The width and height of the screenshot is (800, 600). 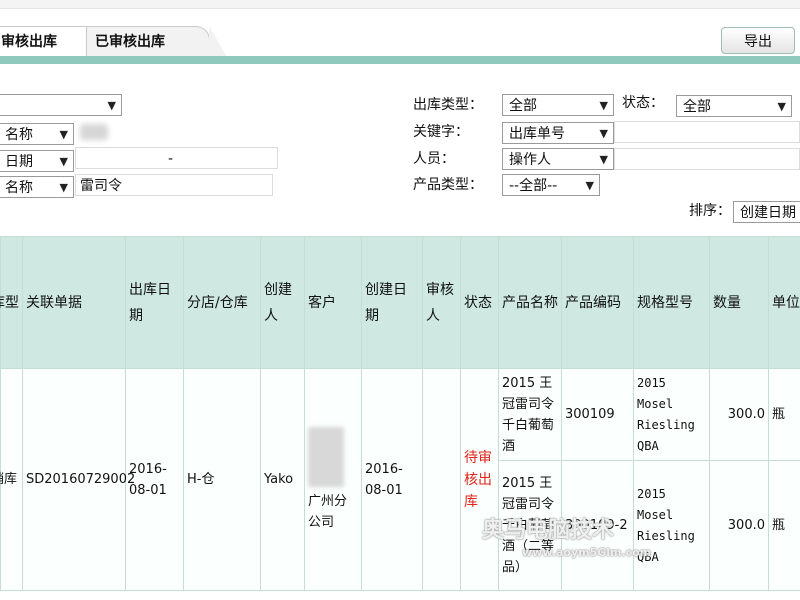 What do you see at coordinates (441, 479) in the screenshot?
I see `cell-reviewer` at bounding box center [441, 479].